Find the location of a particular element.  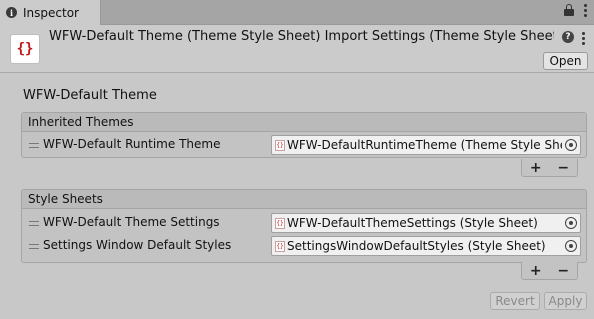

list-item-label: Settings Window Default Styles is located at coordinates (137, 245).